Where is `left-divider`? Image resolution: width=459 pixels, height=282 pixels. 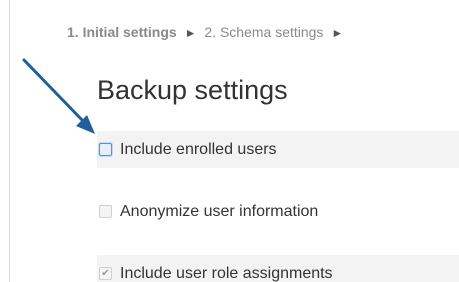 left-divider is located at coordinates (9, 141).